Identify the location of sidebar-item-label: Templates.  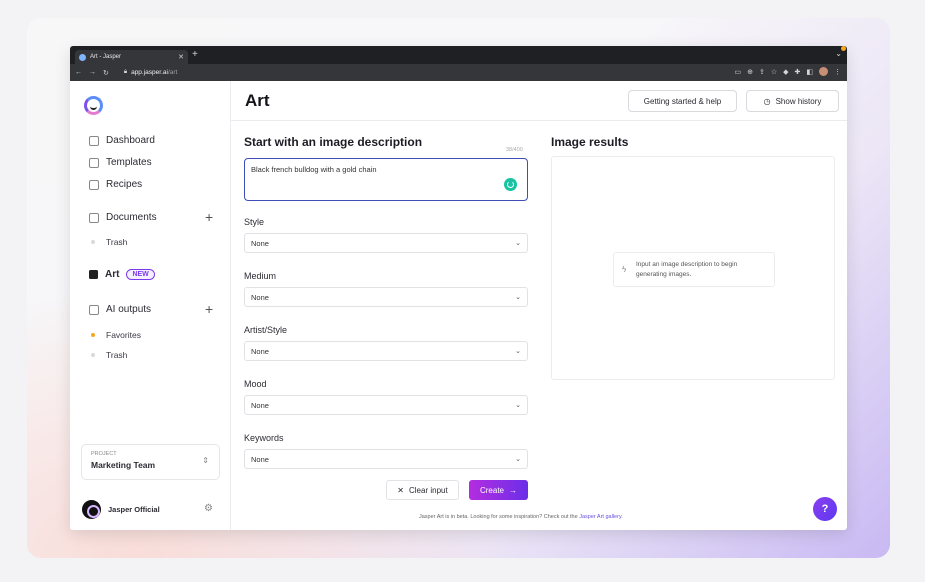
(129, 162).